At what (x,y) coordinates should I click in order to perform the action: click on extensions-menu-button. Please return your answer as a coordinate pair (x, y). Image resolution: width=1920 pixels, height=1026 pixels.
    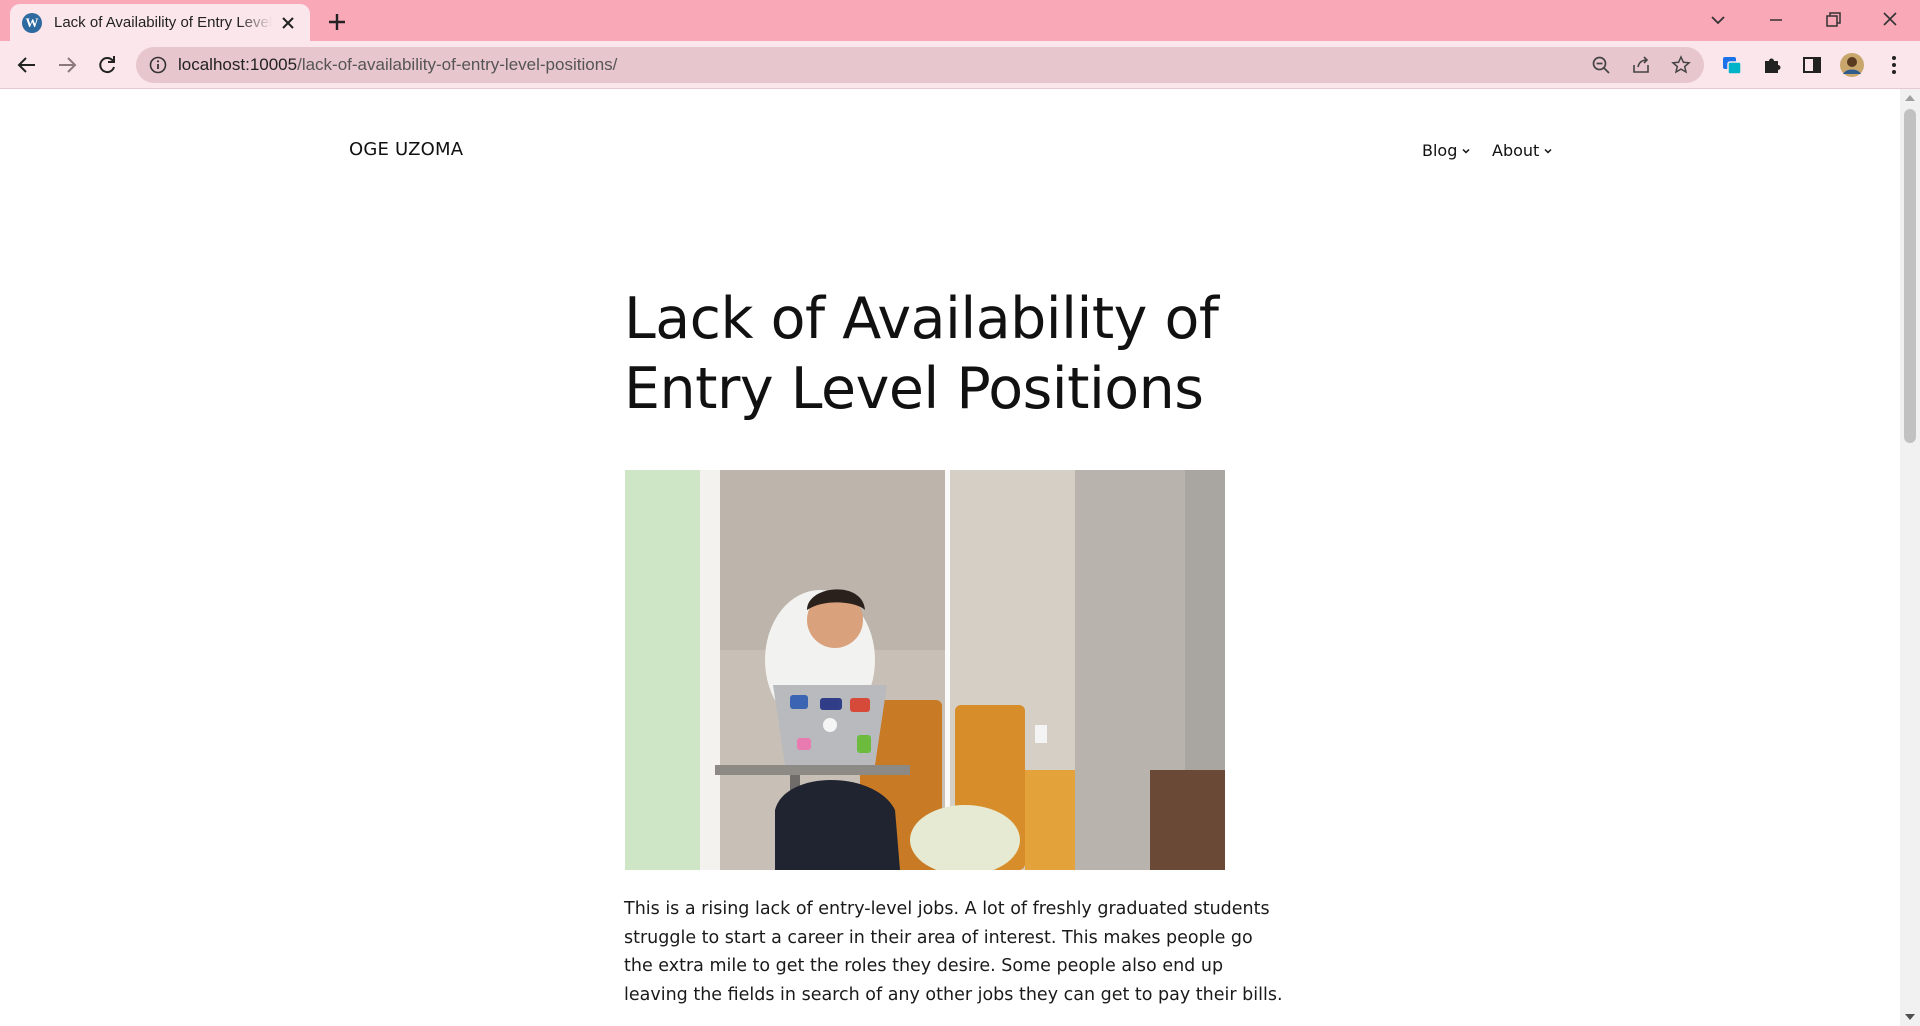
    Looking at the image, I should click on (1772, 65).